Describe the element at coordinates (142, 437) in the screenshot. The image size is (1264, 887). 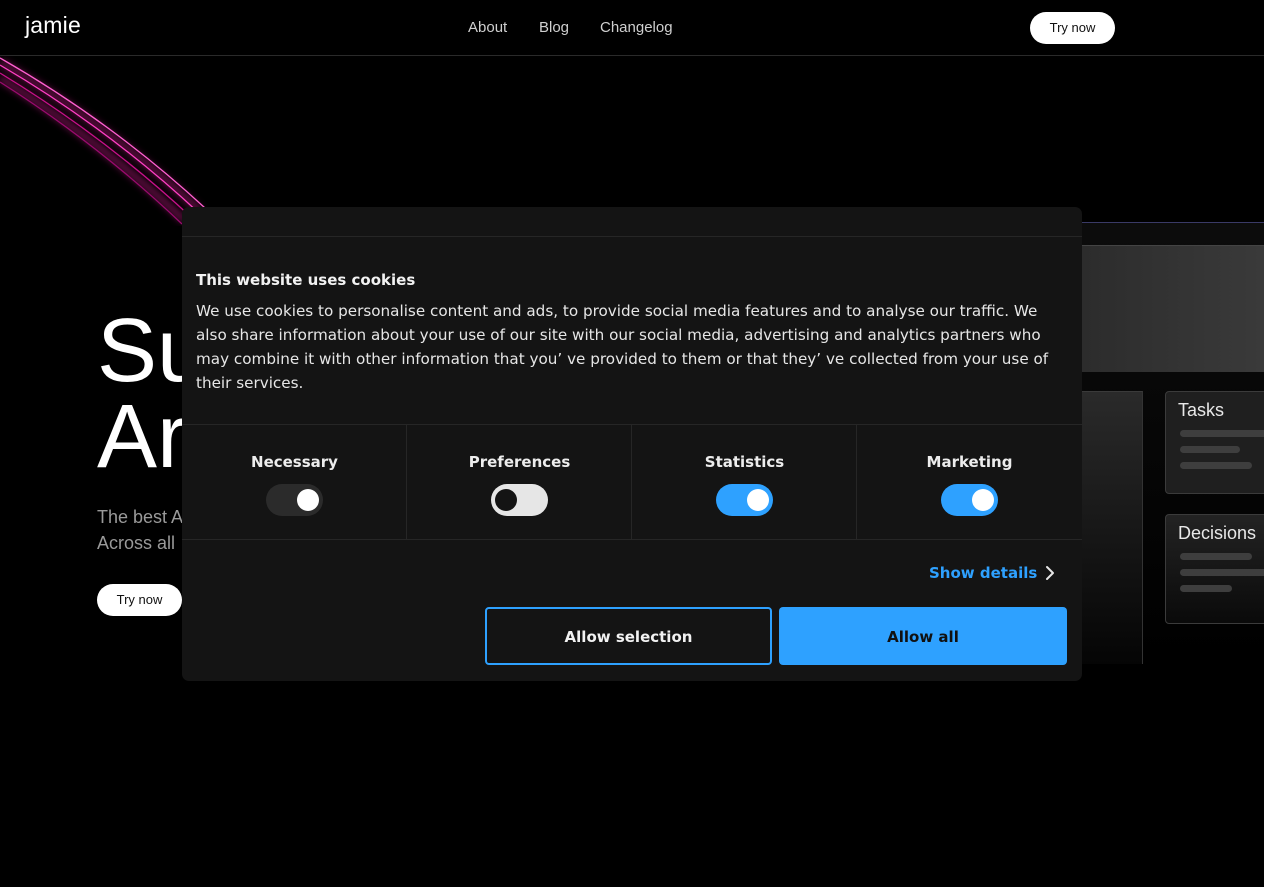
I see `hero-title-line-2: Ar` at that location.